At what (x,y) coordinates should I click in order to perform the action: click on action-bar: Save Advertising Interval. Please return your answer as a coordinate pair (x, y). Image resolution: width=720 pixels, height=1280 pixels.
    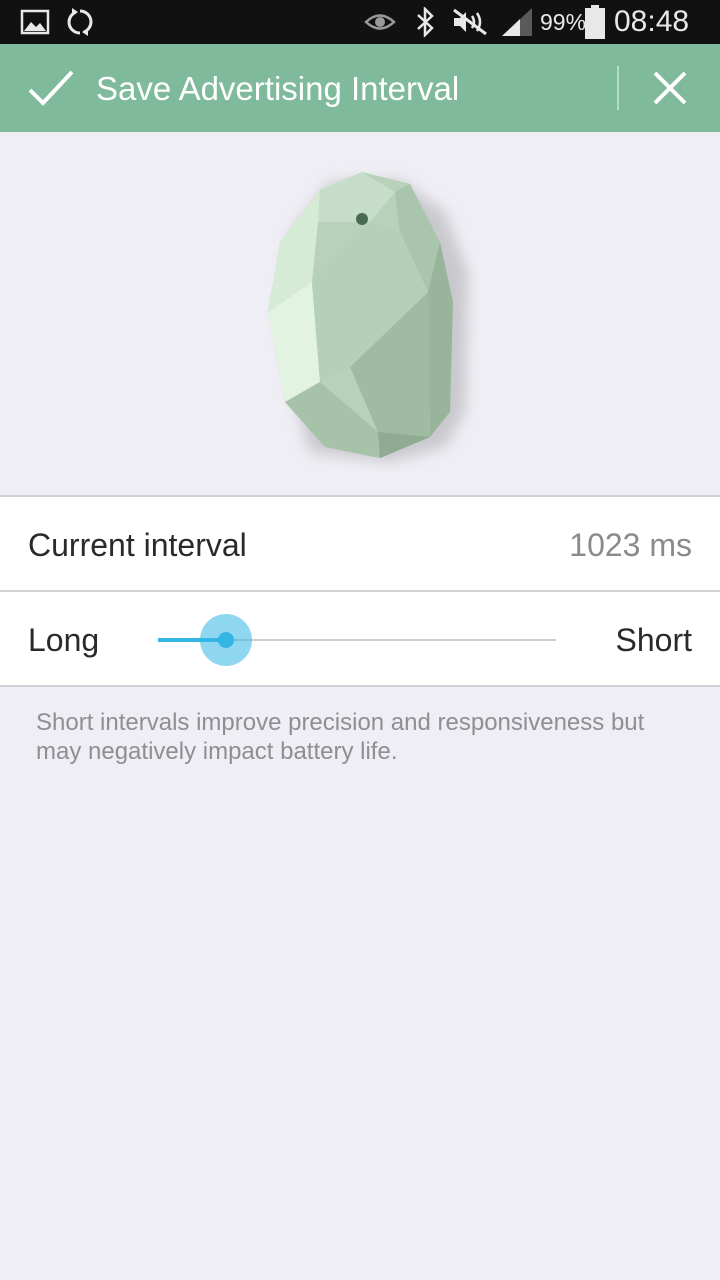
    Looking at the image, I should click on (360, 88).